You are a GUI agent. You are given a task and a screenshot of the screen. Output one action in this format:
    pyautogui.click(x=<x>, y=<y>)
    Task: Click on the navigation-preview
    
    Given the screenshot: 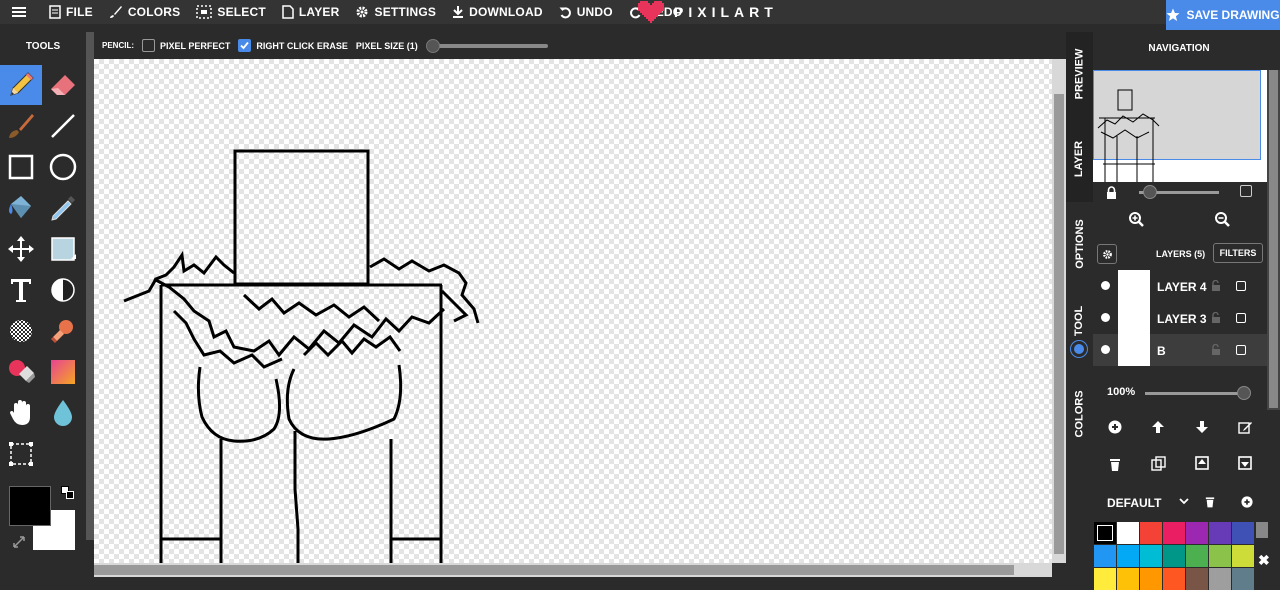 What is the action you would take?
    pyautogui.click(x=1180, y=126)
    